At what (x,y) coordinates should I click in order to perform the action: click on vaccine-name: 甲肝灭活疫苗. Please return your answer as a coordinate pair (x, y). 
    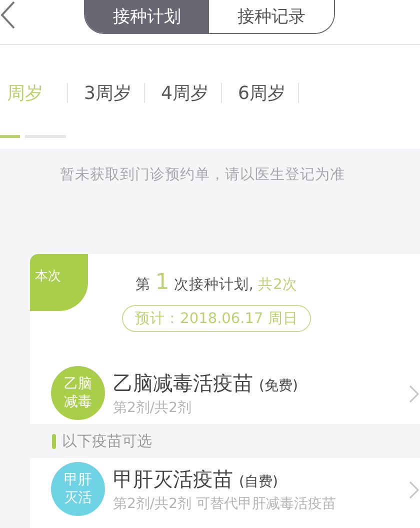
    Looking at the image, I should click on (173, 479).